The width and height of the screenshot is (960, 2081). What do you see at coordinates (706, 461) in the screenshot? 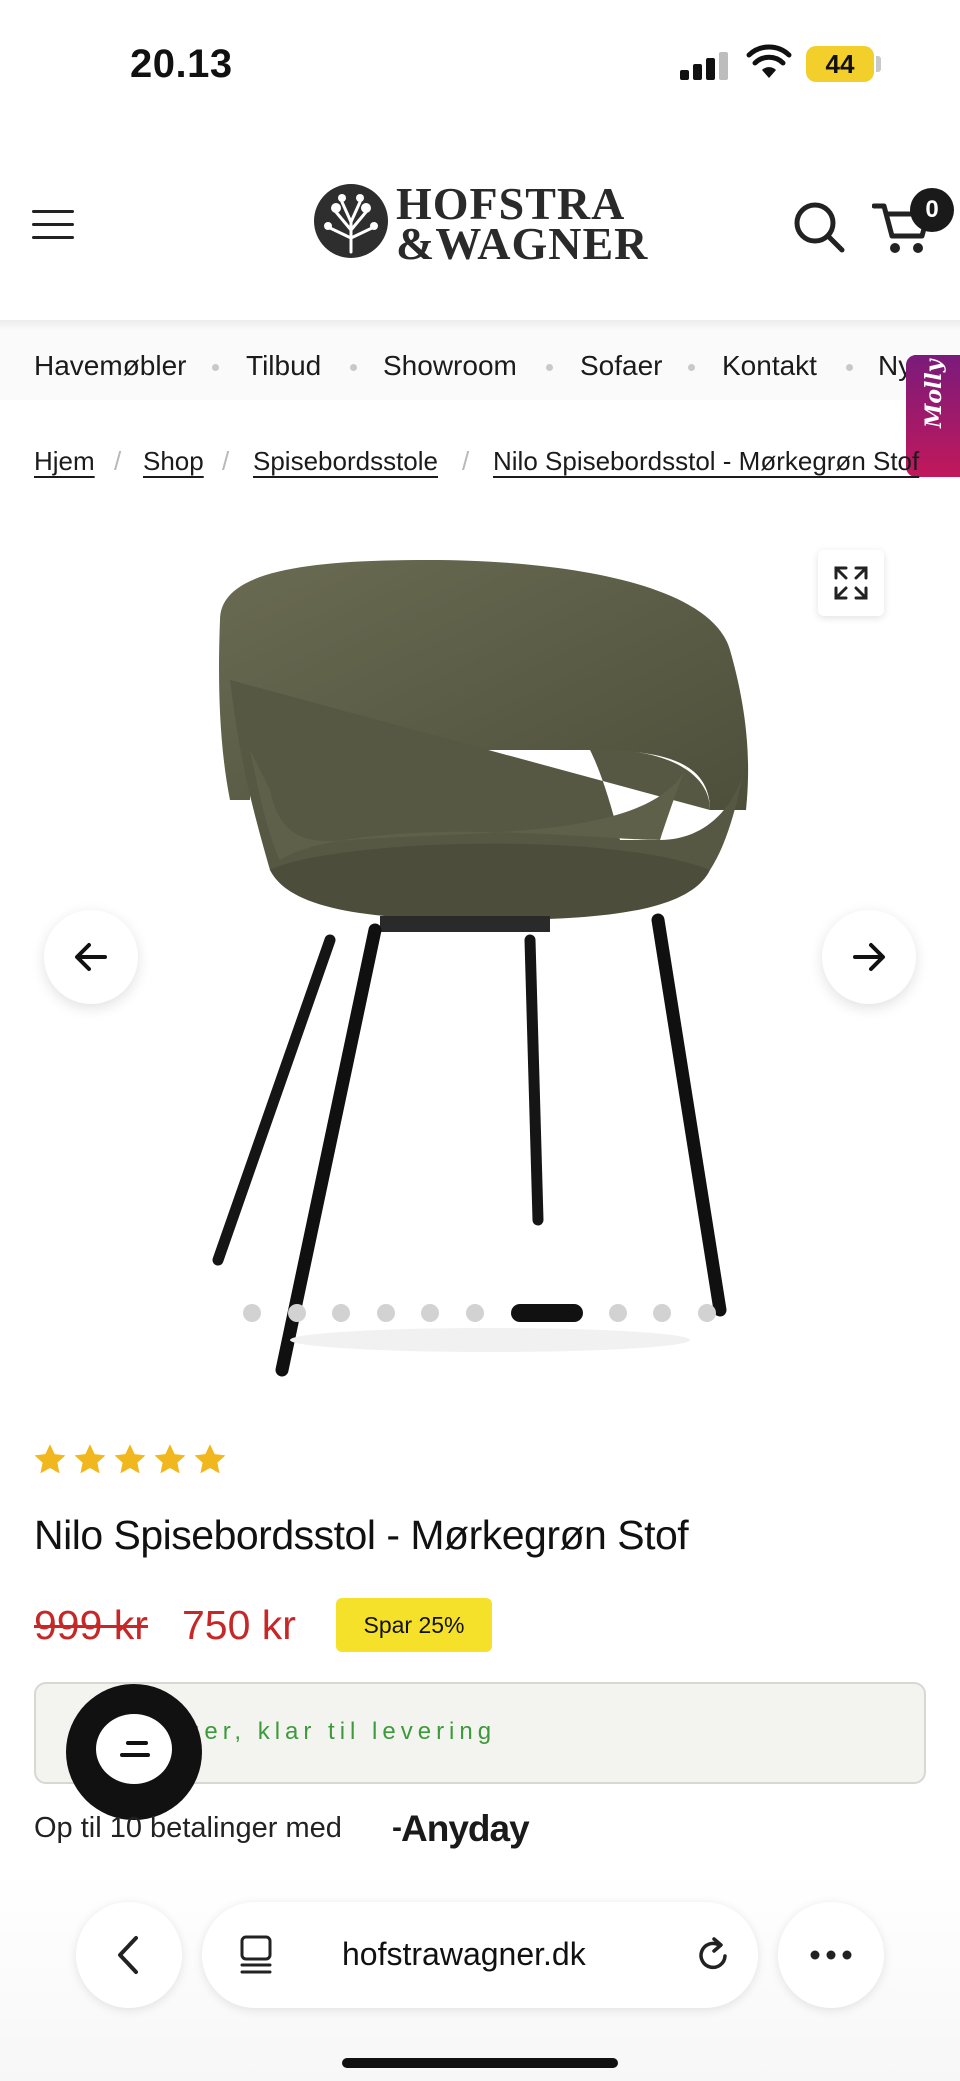
I see `breadcrumb-current-product: Nilo Spisebordsstol - Mørkegrøn Stof` at bounding box center [706, 461].